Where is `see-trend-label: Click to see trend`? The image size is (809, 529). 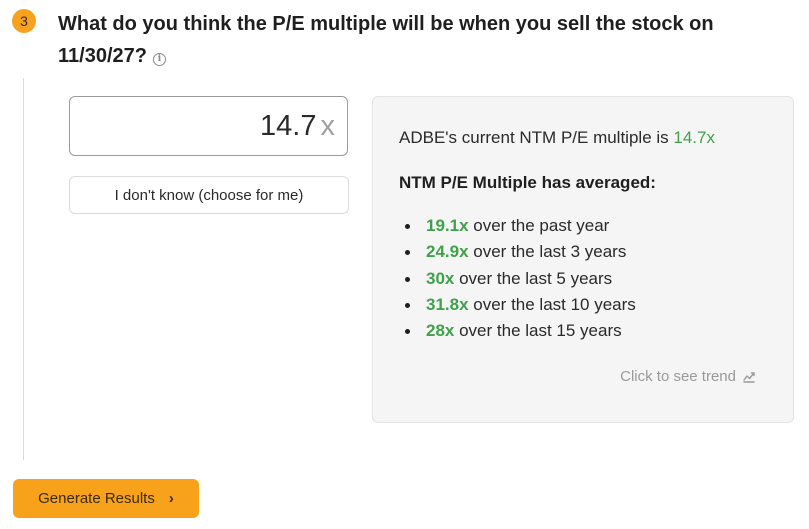
see-trend-label: Click to see trend is located at coordinates (678, 376).